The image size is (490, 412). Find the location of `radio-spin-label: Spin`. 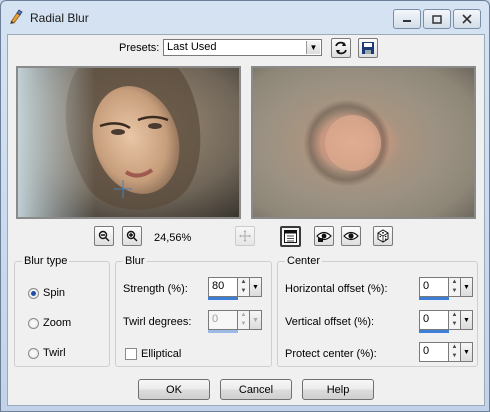

radio-spin-label: Spin is located at coordinates (54, 293).